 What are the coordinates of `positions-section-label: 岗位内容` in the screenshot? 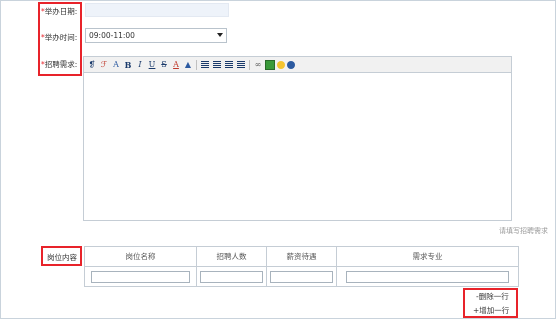 It's located at (62, 257).